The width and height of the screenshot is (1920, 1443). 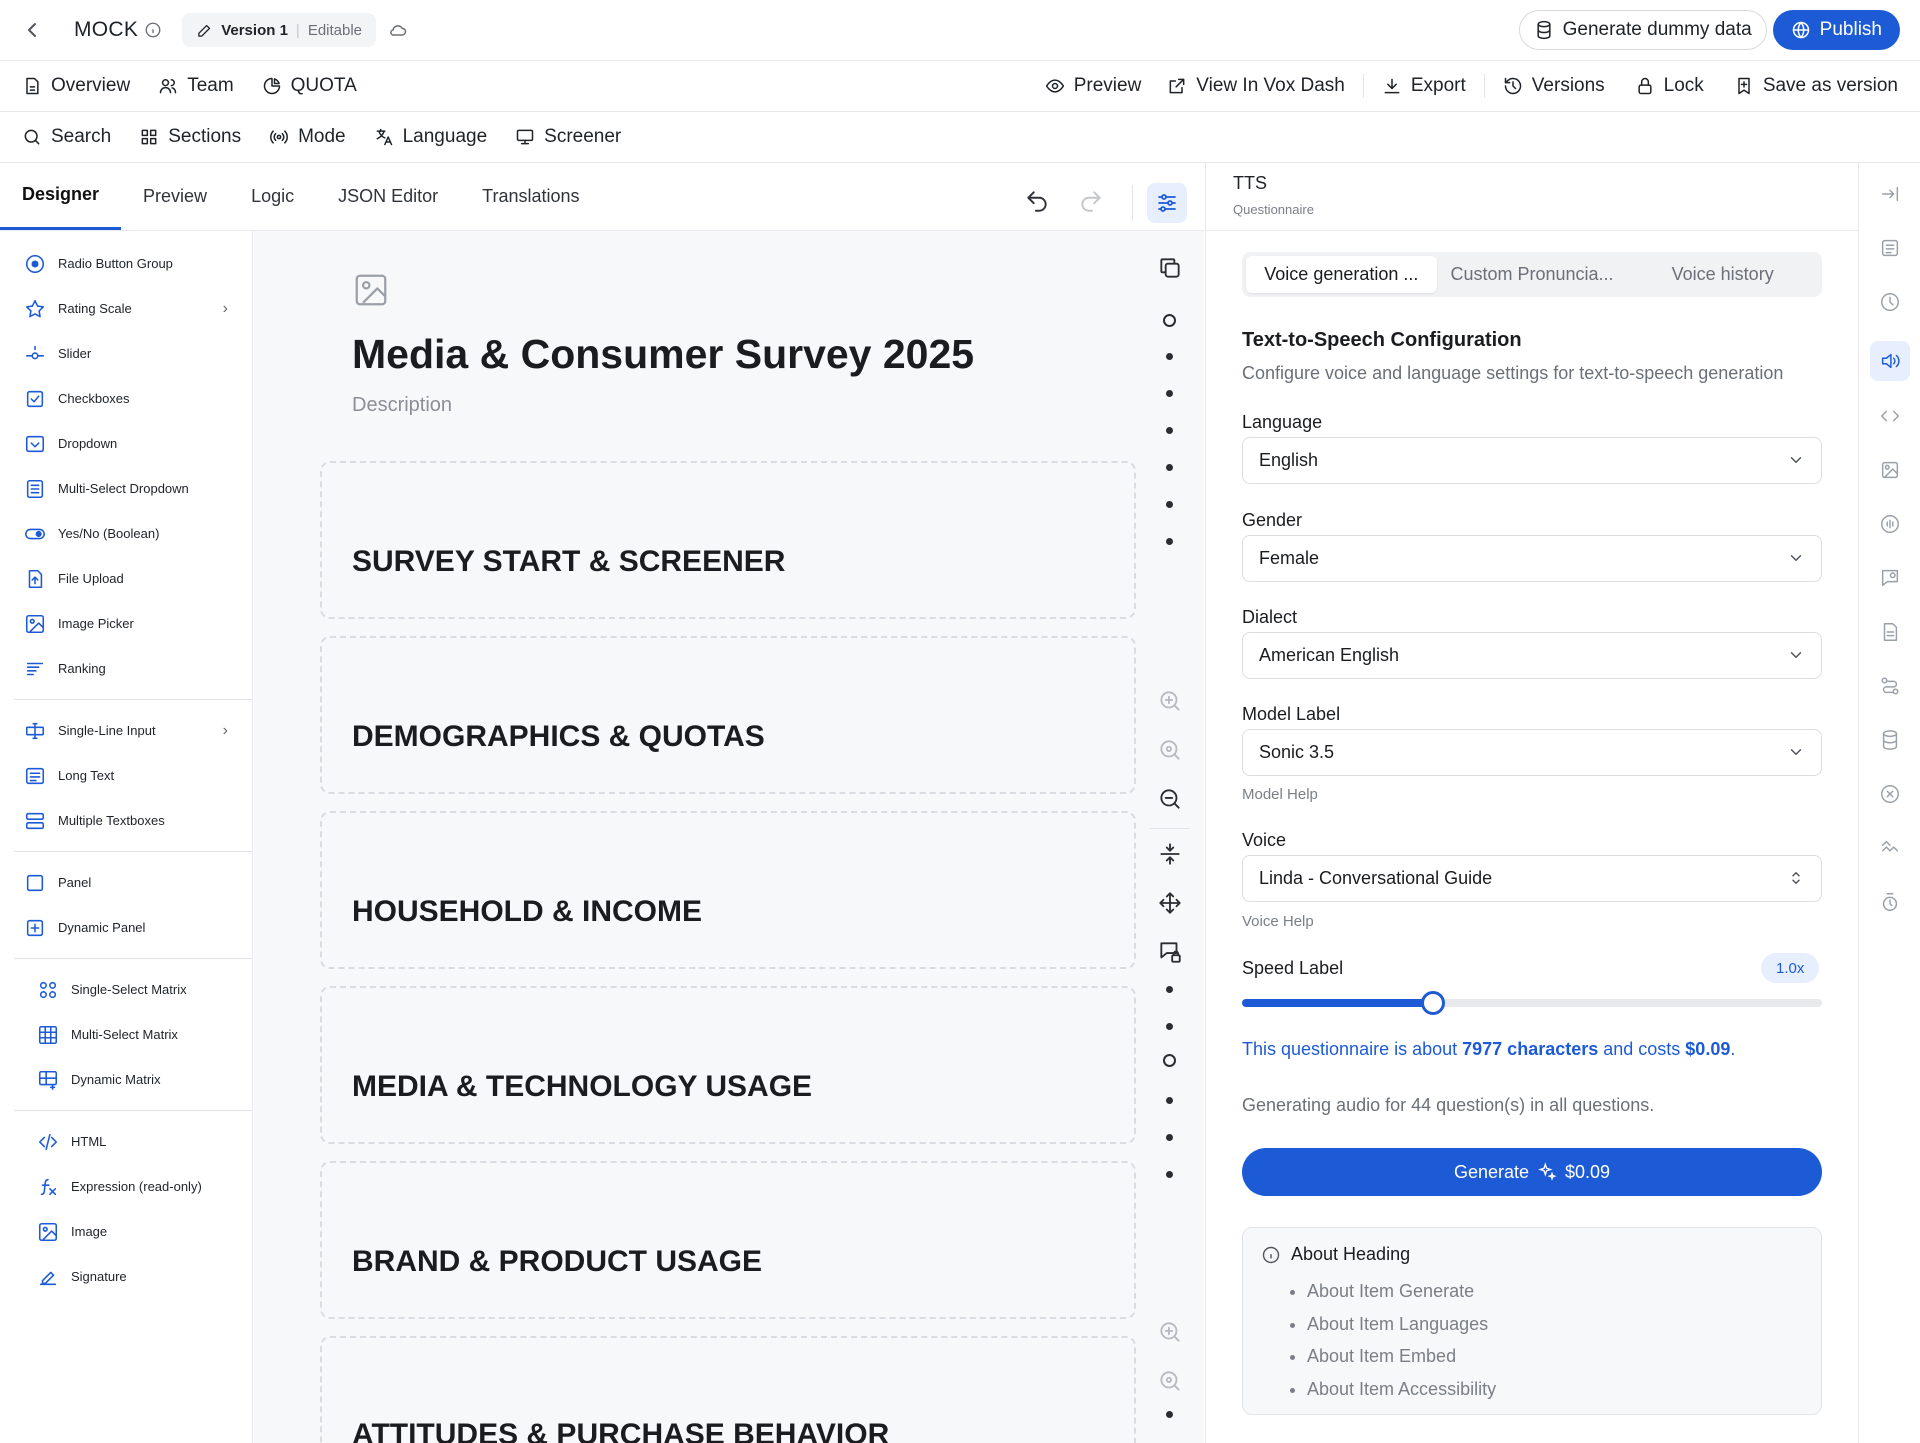 I want to click on file-text-icon, so click(x=1890, y=632).